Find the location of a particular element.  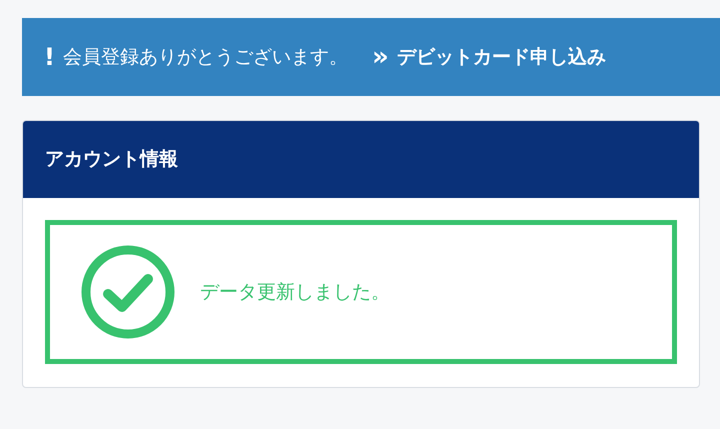

debit-card-link: » デビットカード申し込み is located at coordinates (489, 57).